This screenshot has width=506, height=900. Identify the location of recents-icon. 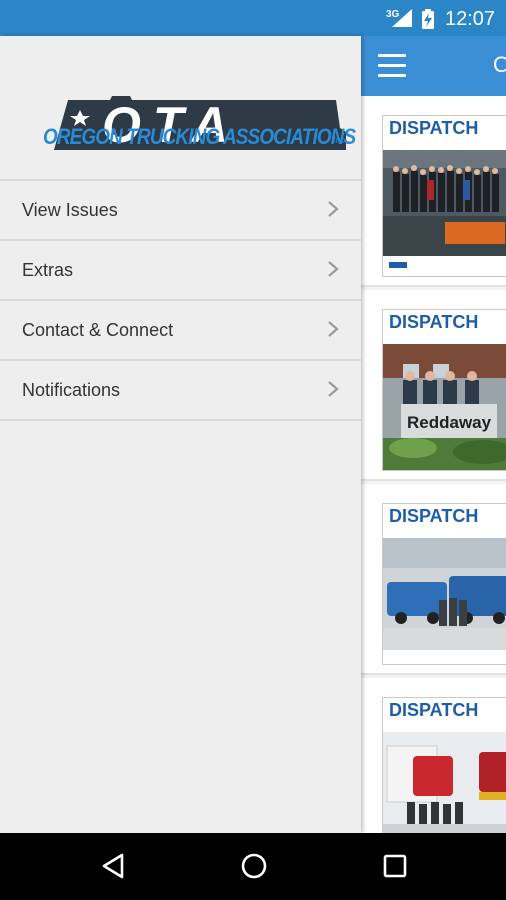
(395, 866).